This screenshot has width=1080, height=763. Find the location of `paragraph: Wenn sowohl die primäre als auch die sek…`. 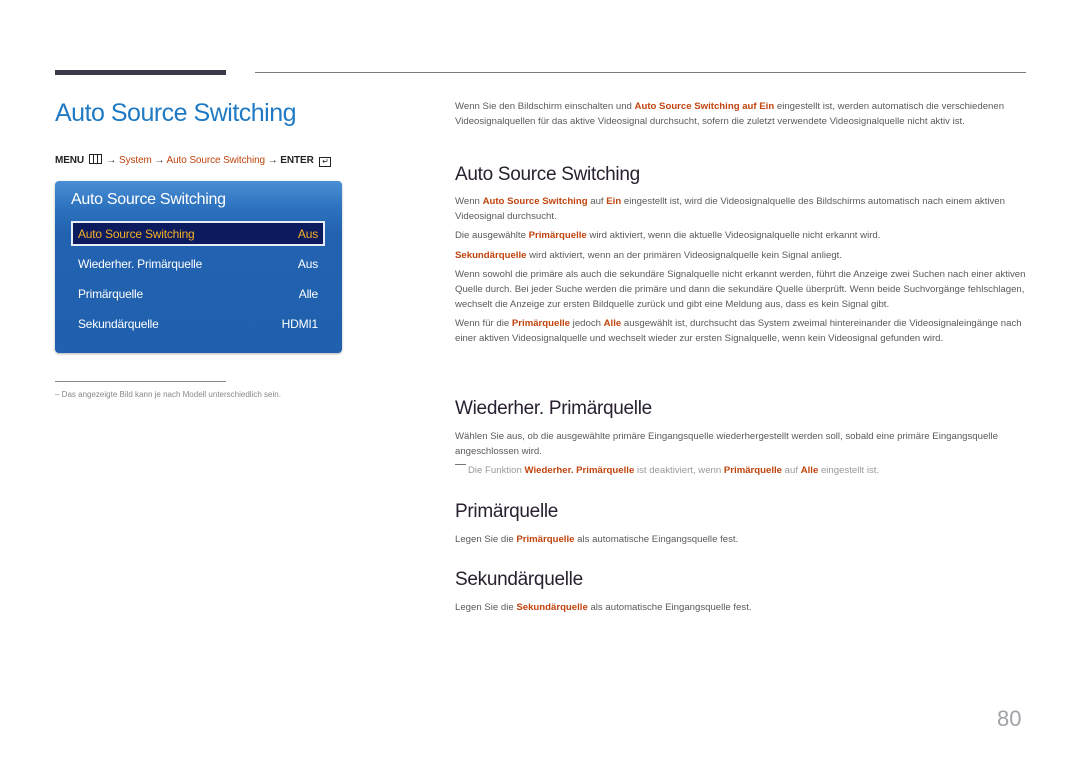

paragraph: Wenn sowohl die primäre als auch die sek… is located at coordinates (740, 289).